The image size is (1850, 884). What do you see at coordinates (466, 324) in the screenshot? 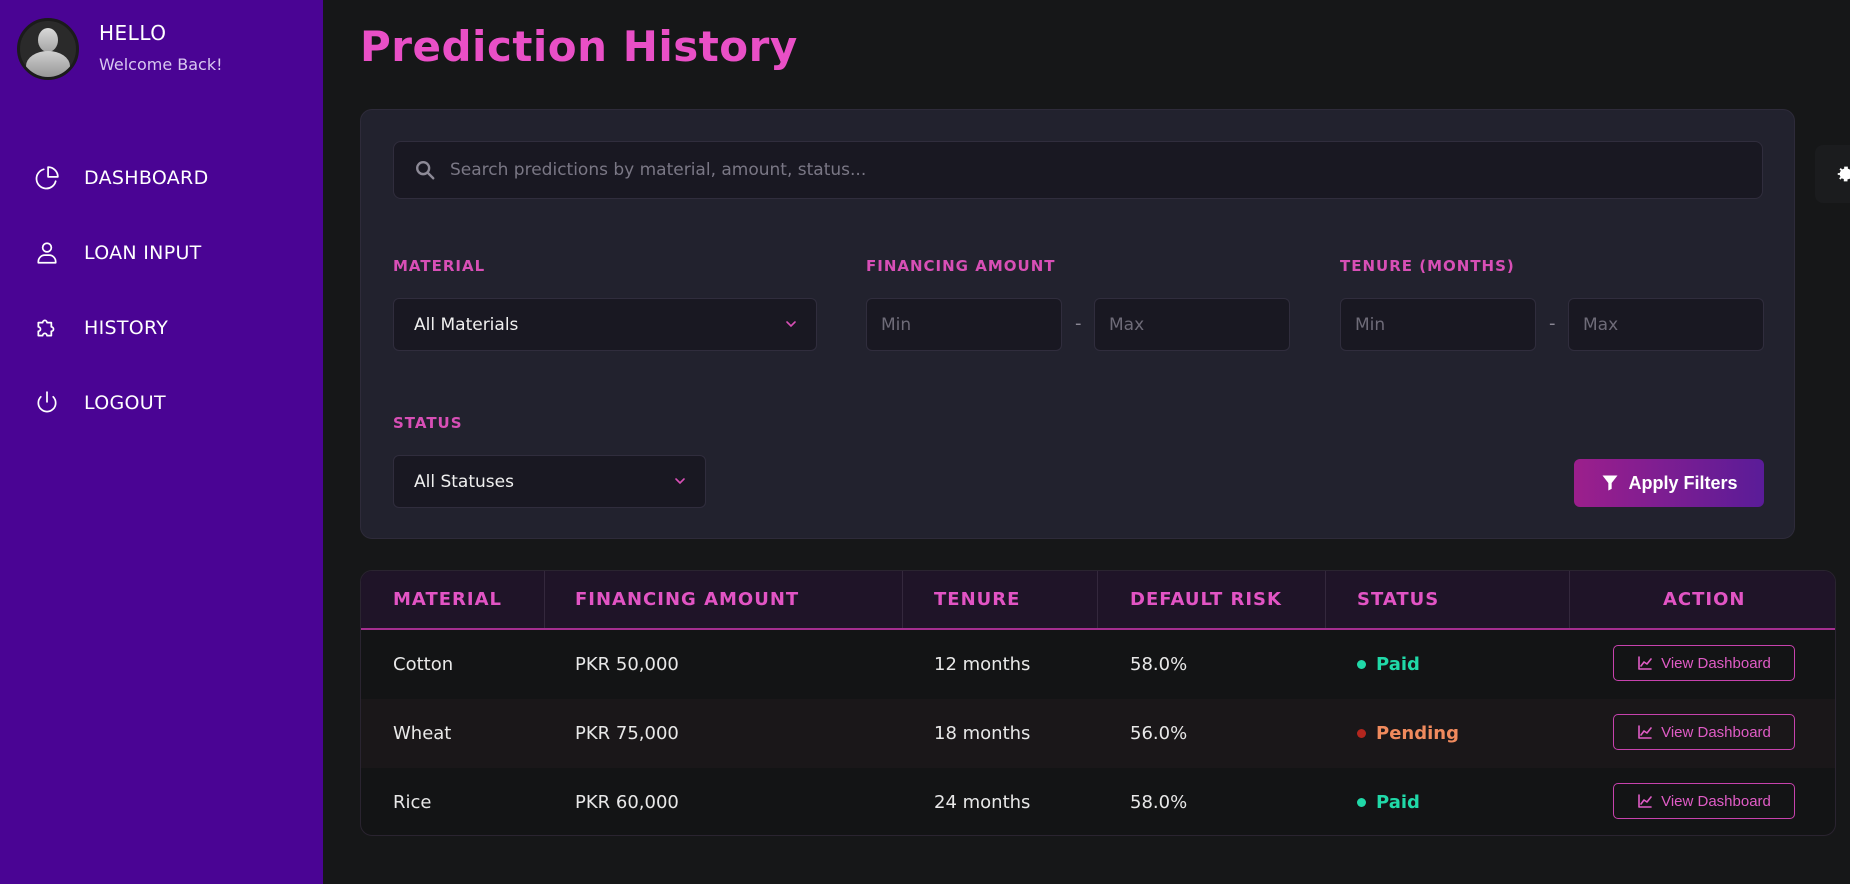
I see `material-select-value: All Materials` at bounding box center [466, 324].